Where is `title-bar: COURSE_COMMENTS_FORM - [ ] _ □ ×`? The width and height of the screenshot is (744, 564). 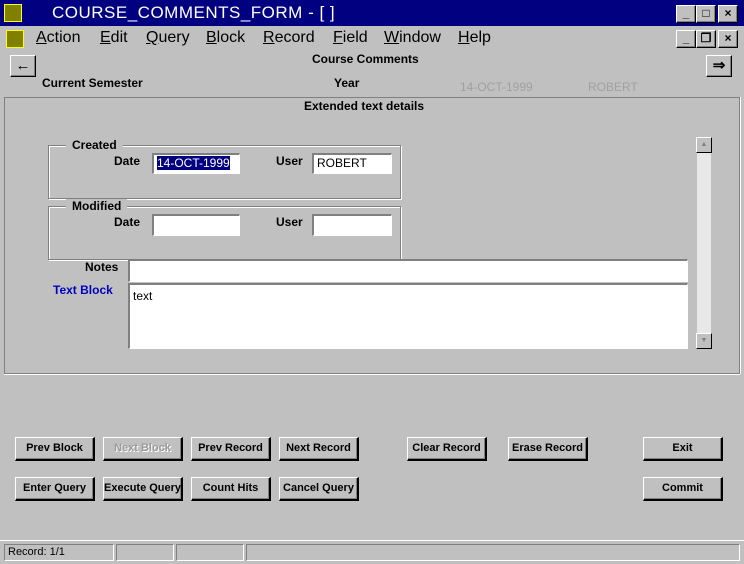 title-bar: COURSE_COMMENTS_FORM - [ ] _ □ × is located at coordinates (372, 13).